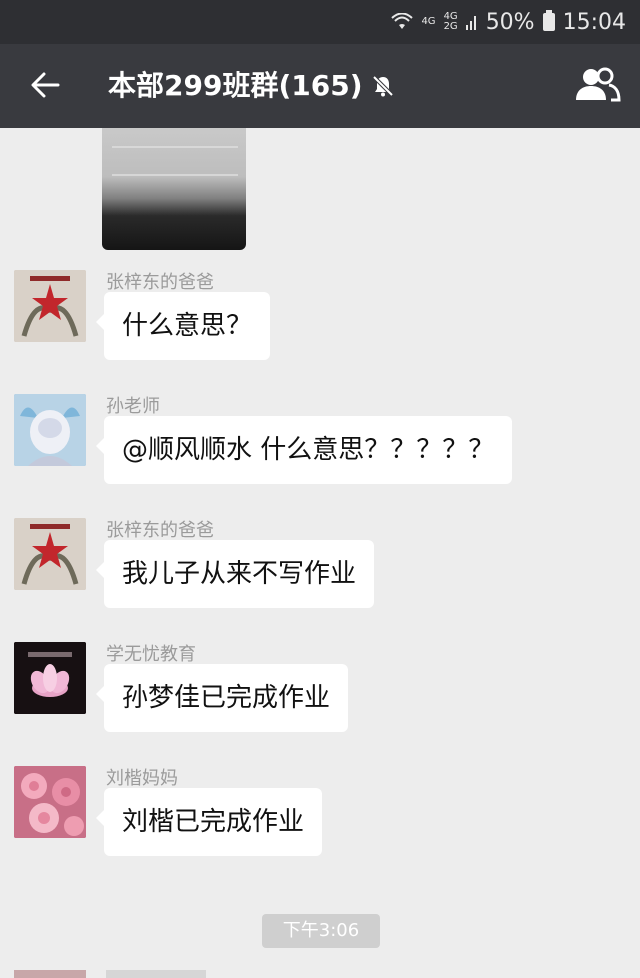  What do you see at coordinates (235, 85) in the screenshot?
I see `chat-title-text: 本部299班群(165)` at bounding box center [235, 85].